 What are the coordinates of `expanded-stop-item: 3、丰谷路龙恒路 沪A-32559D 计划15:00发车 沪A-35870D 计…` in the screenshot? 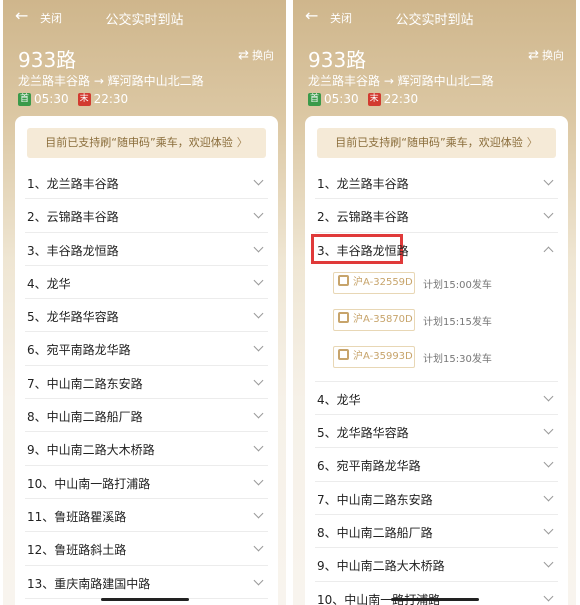 It's located at (434, 307).